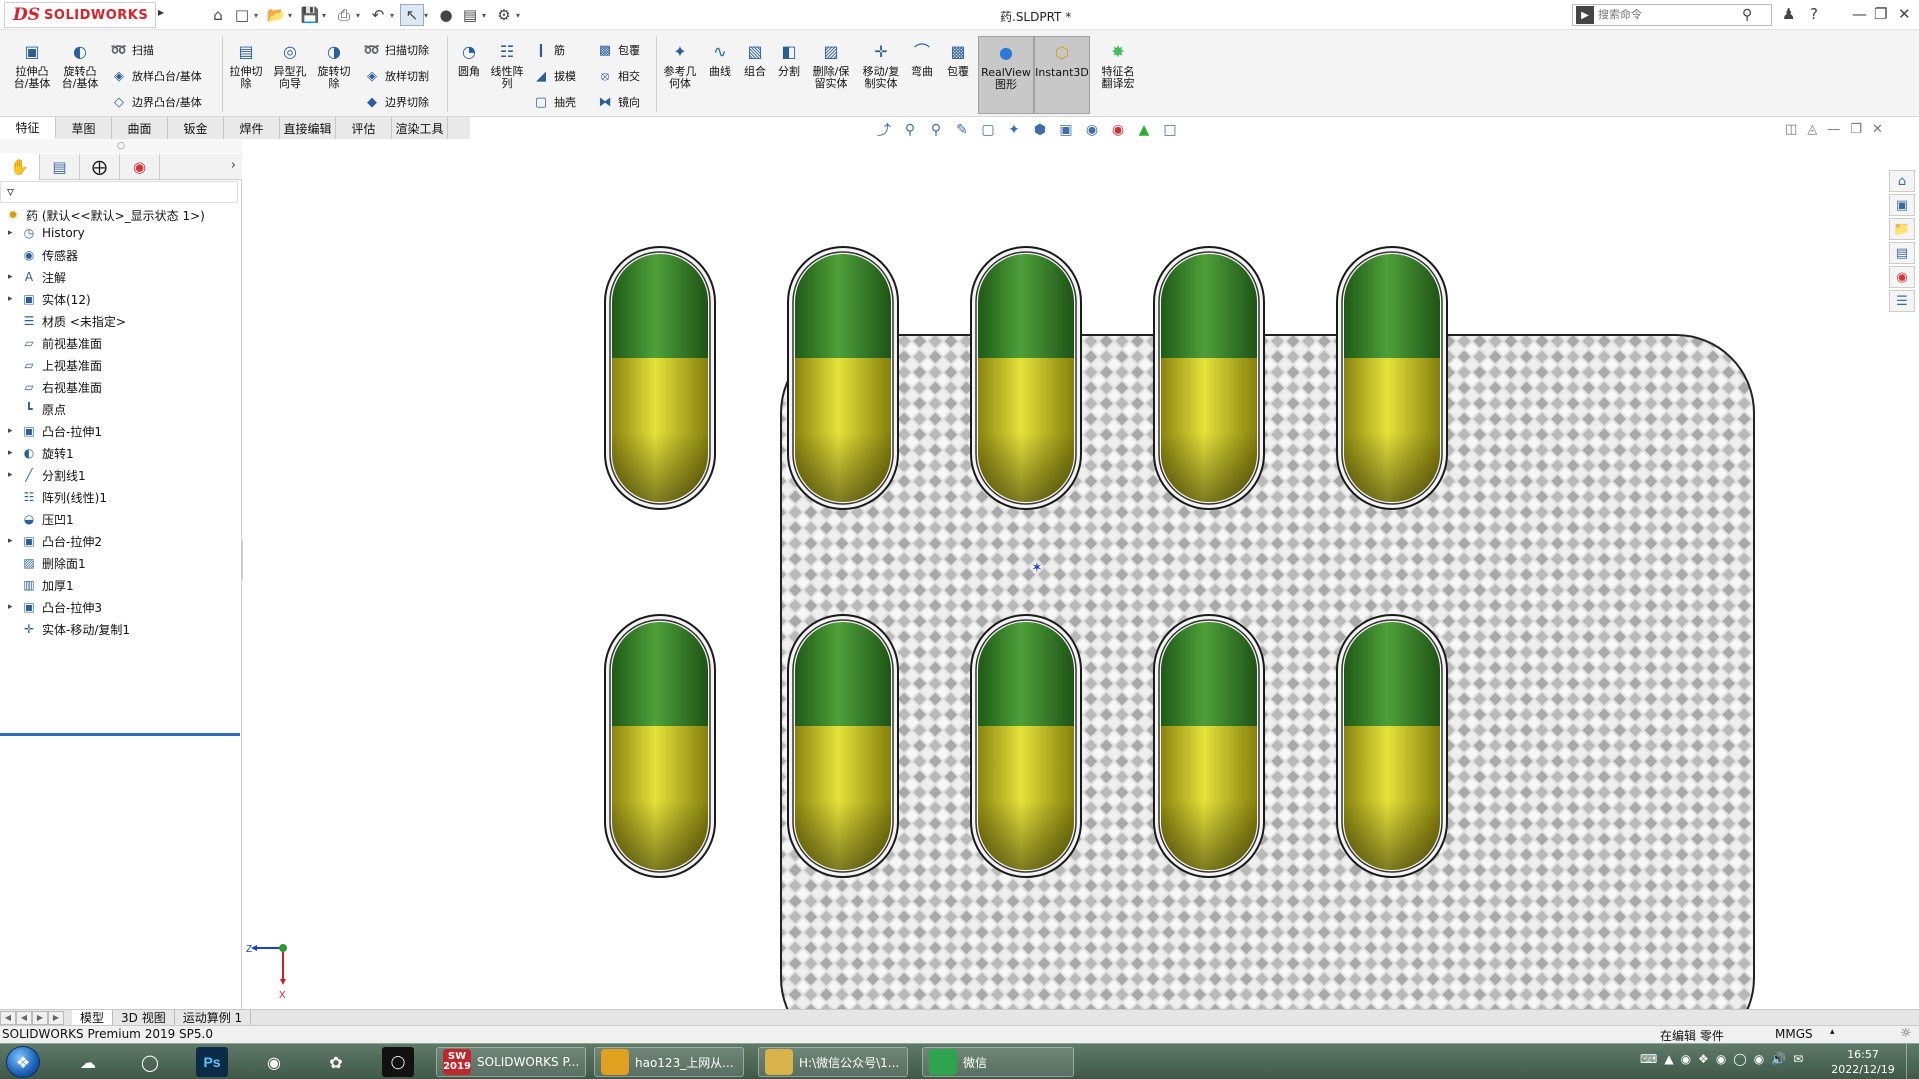  Describe the element at coordinates (470, 15) in the screenshot. I see `file-properties-icon: ▤` at that location.